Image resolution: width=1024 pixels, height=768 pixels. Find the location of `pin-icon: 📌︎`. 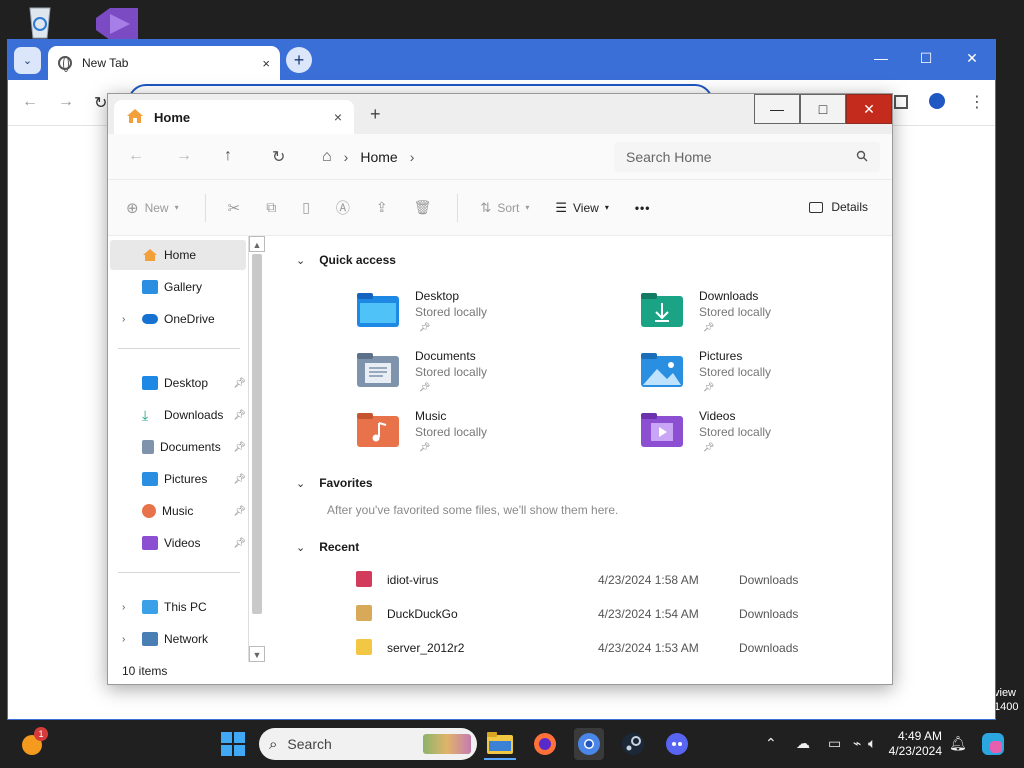

pin-icon: 📌︎ is located at coordinates (425, 447).